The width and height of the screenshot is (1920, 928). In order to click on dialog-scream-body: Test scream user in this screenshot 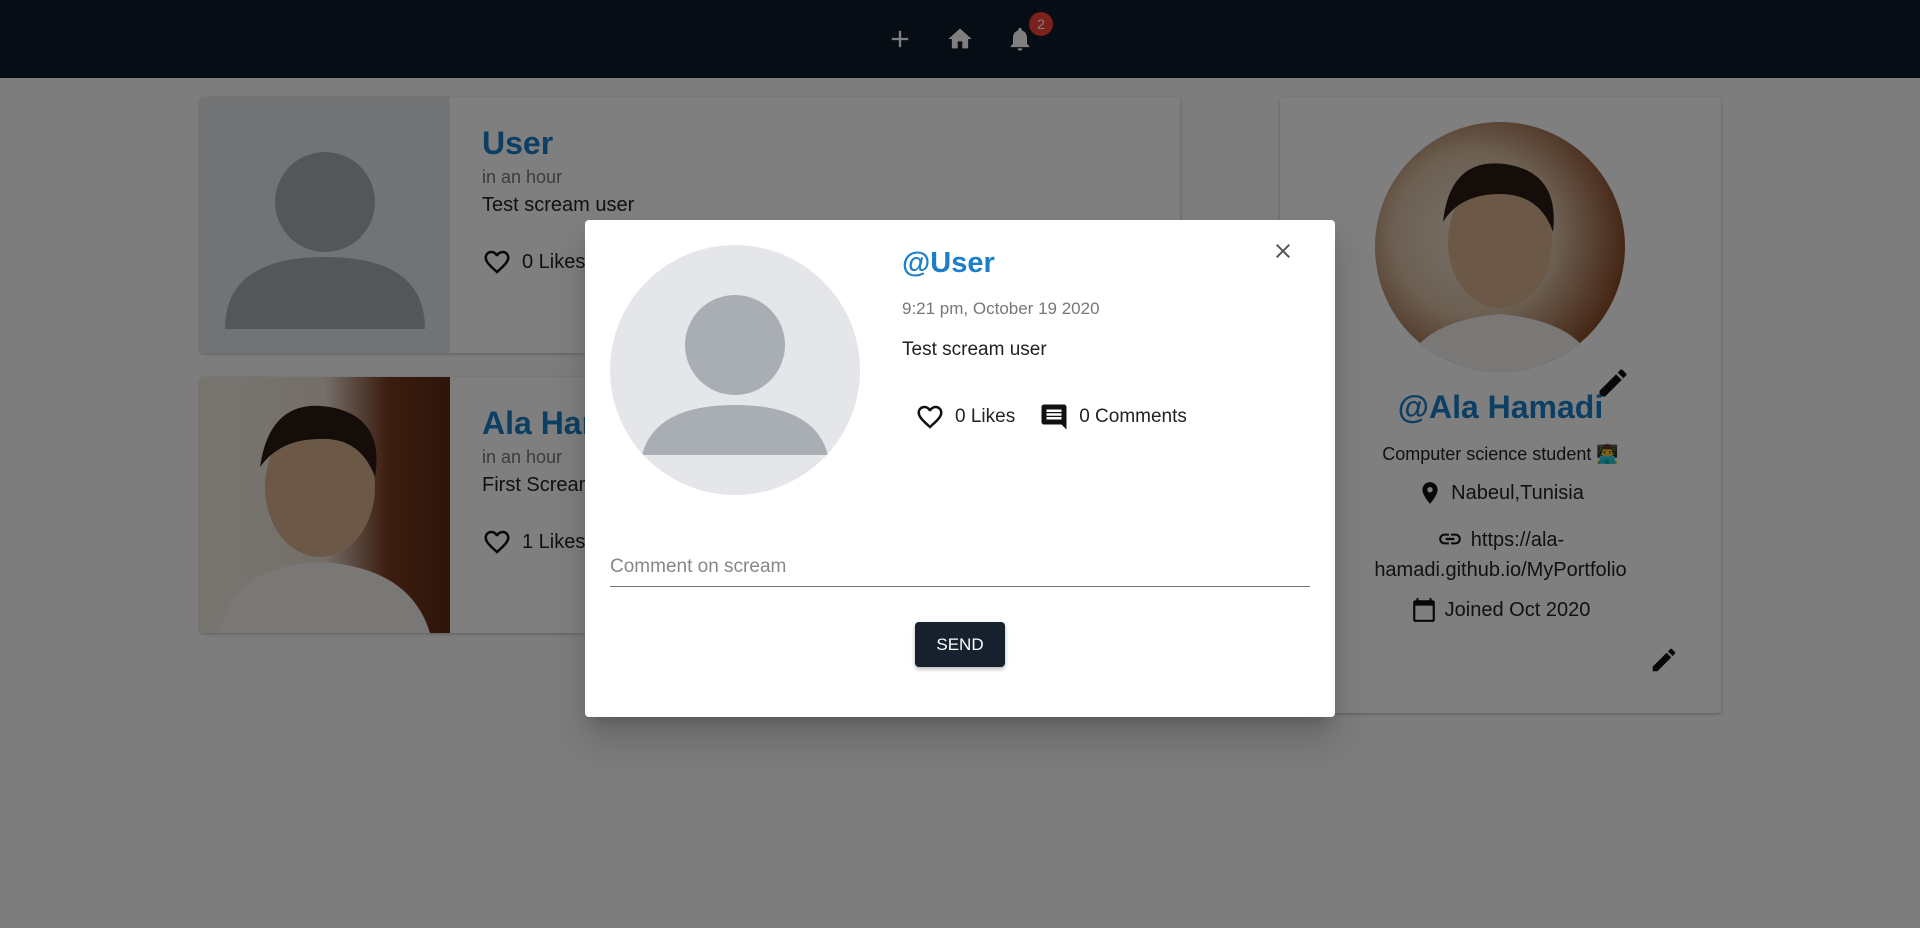, I will do `click(974, 349)`.